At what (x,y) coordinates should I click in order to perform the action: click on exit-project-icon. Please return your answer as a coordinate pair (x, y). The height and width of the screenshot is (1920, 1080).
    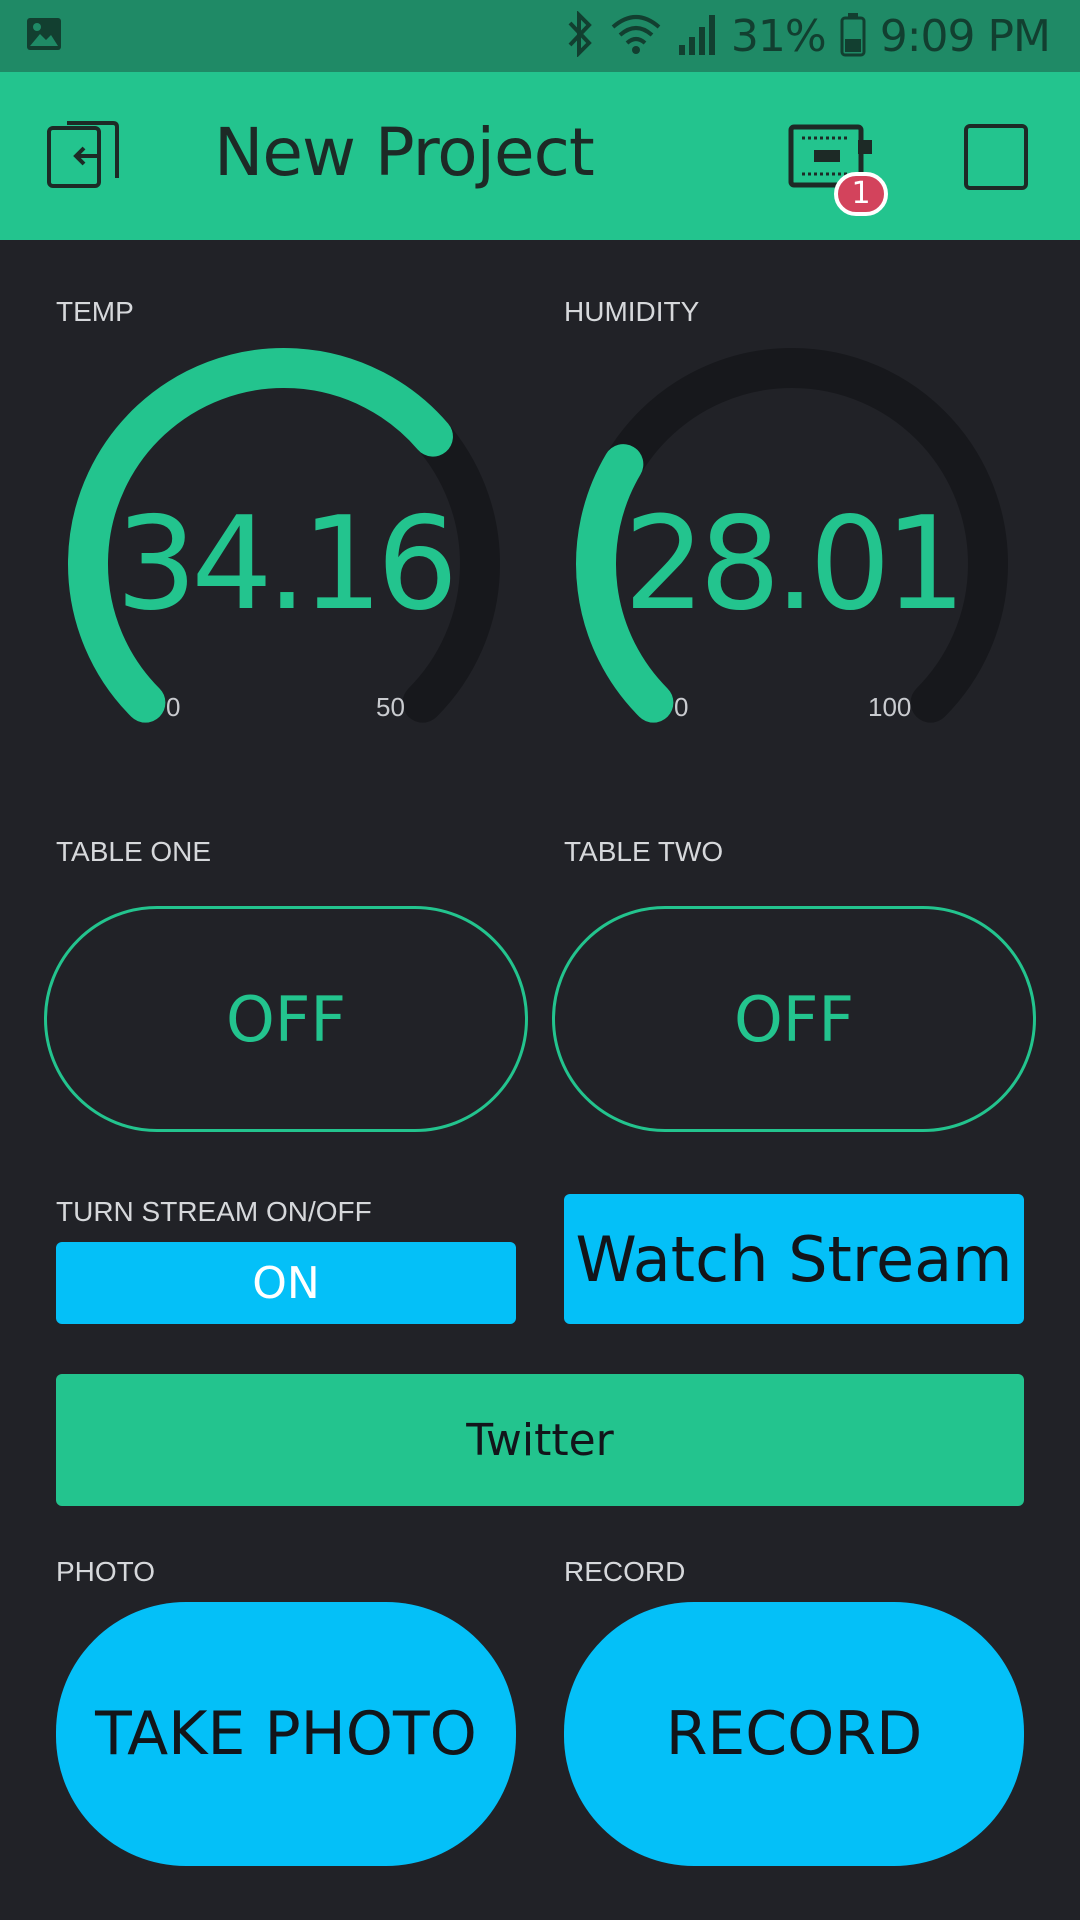
    Looking at the image, I should click on (83, 157).